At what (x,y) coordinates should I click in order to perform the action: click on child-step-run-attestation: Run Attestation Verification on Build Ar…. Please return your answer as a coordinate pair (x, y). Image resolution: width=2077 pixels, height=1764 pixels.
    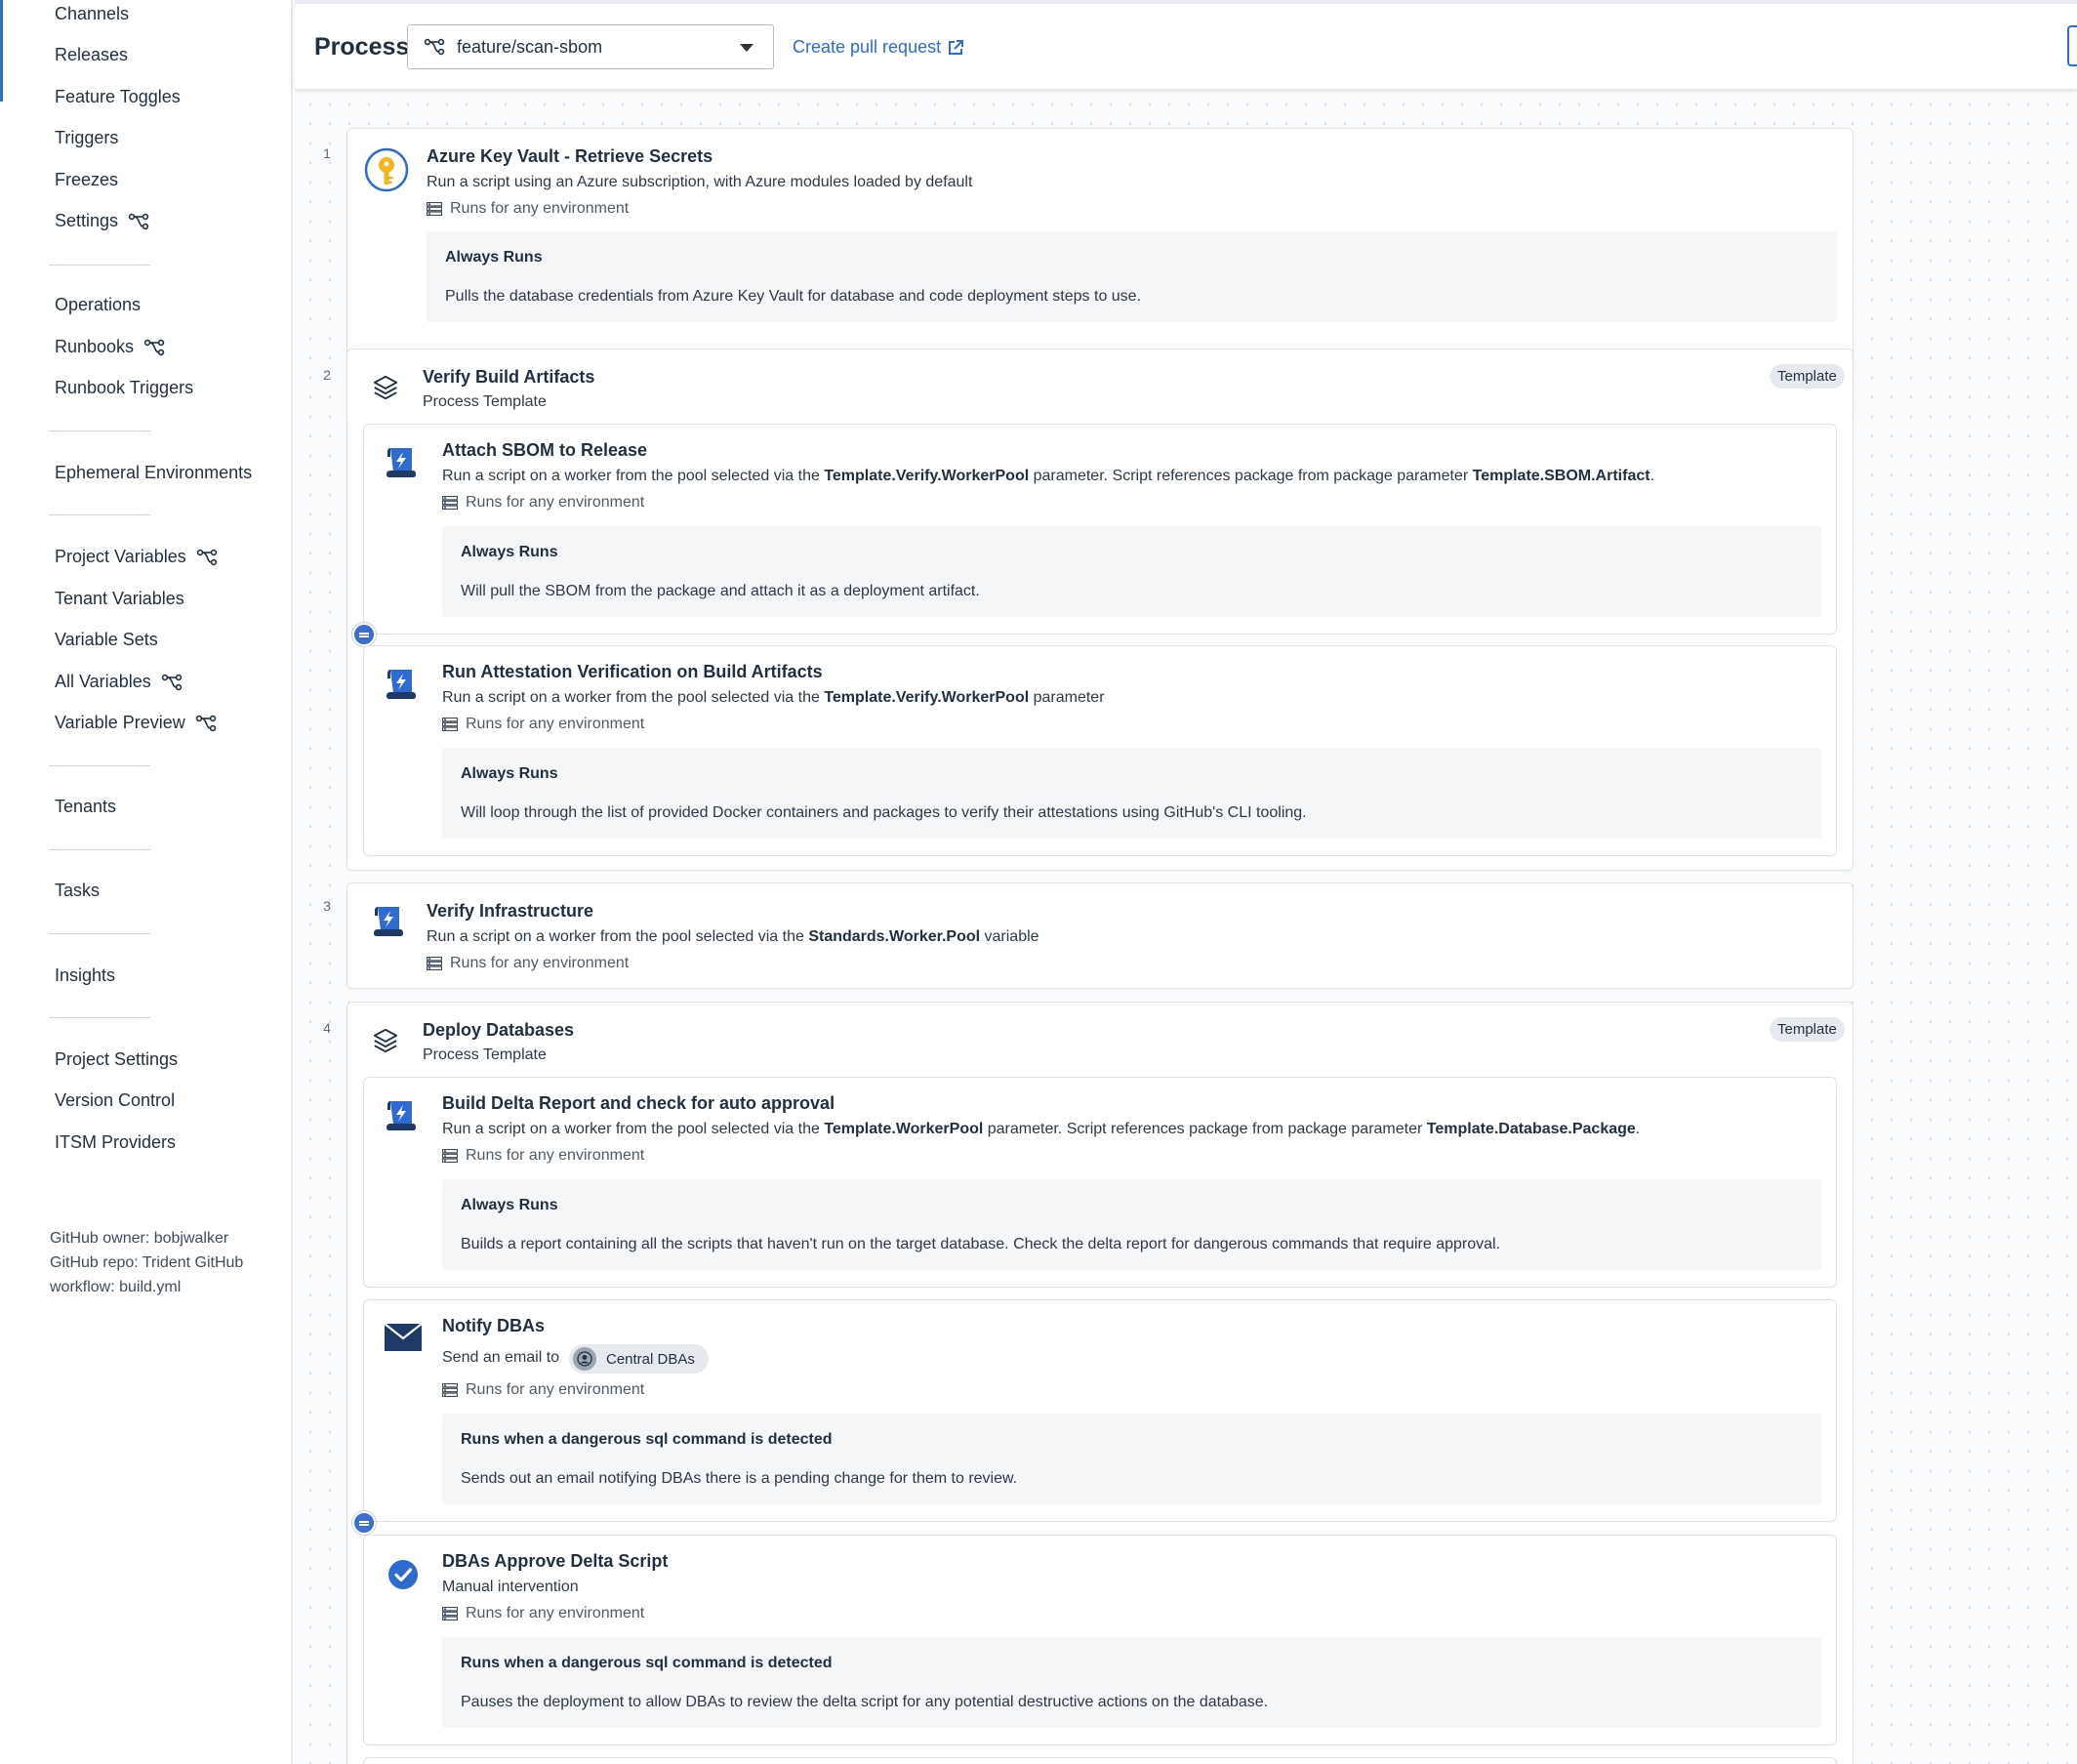
    Looking at the image, I should click on (1100, 750).